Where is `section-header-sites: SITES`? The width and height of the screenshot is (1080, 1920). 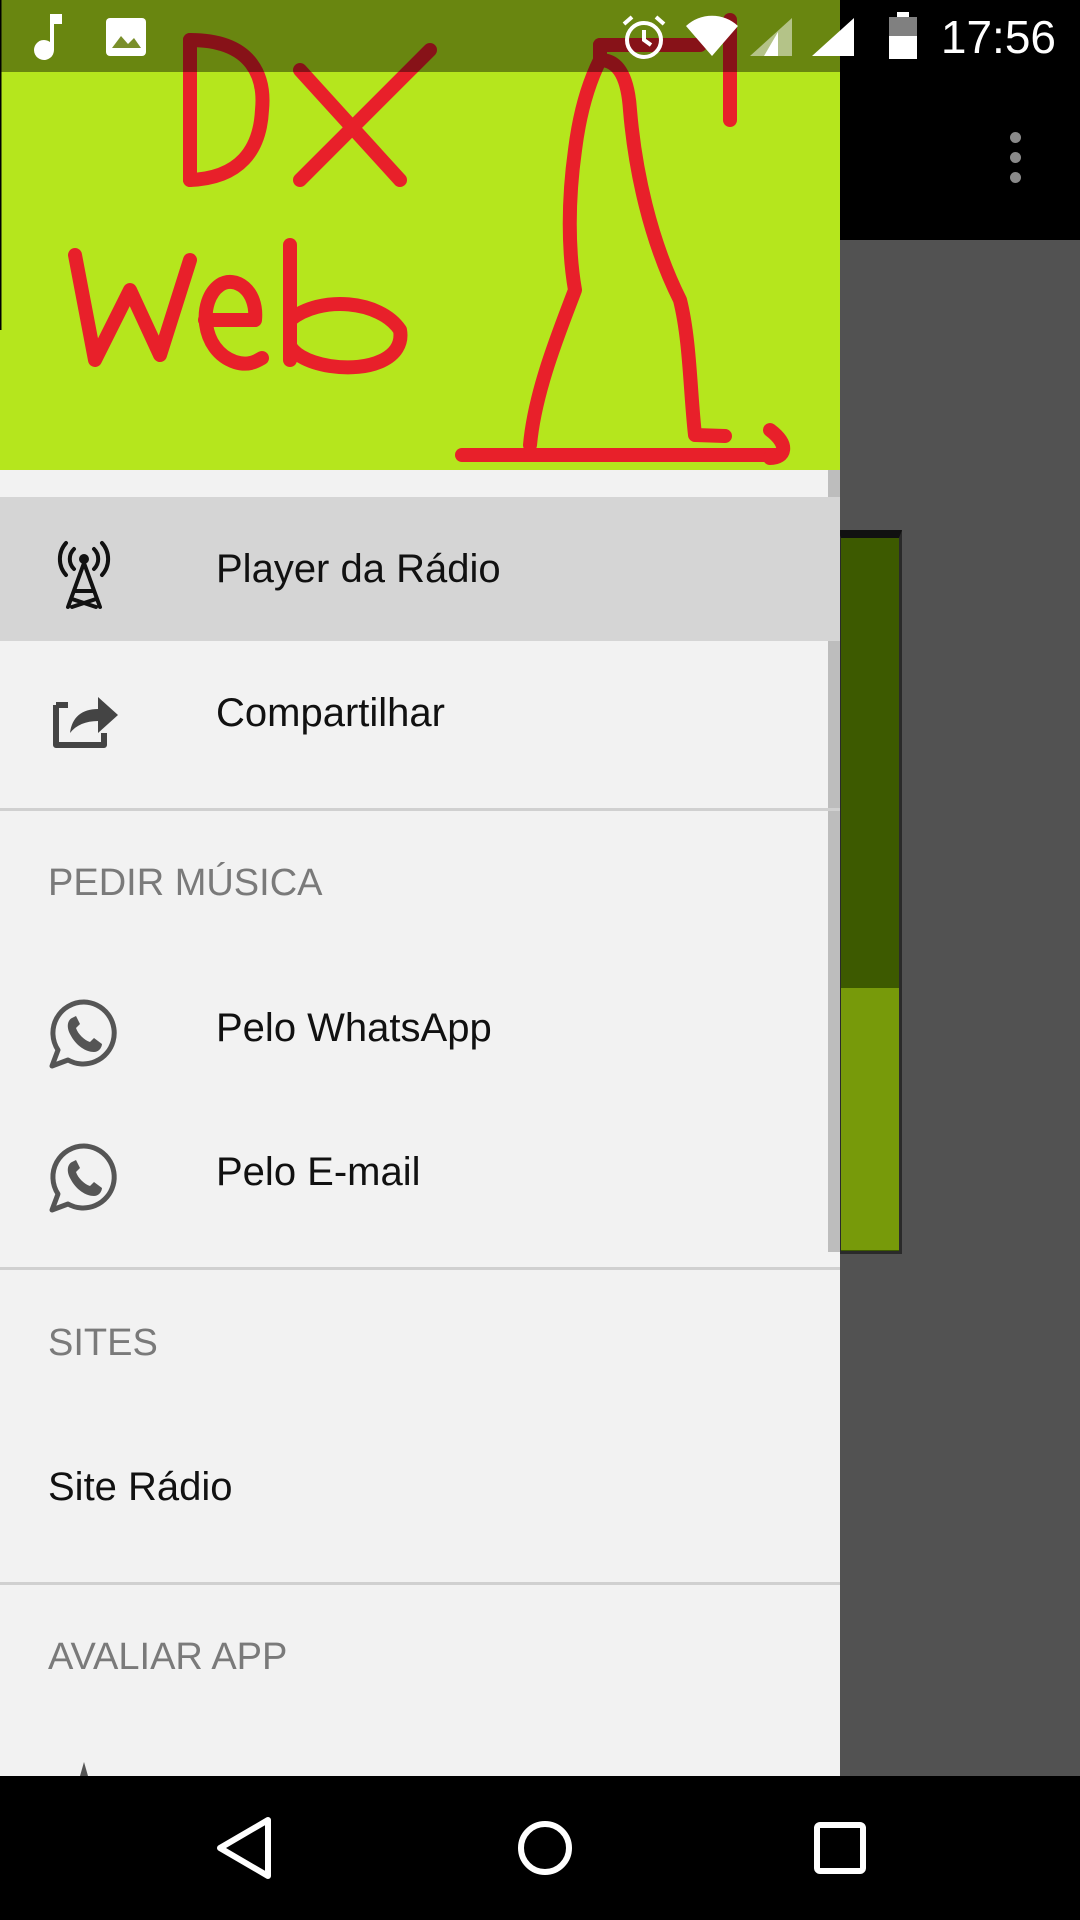
section-header-sites: SITES is located at coordinates (103, 1343).